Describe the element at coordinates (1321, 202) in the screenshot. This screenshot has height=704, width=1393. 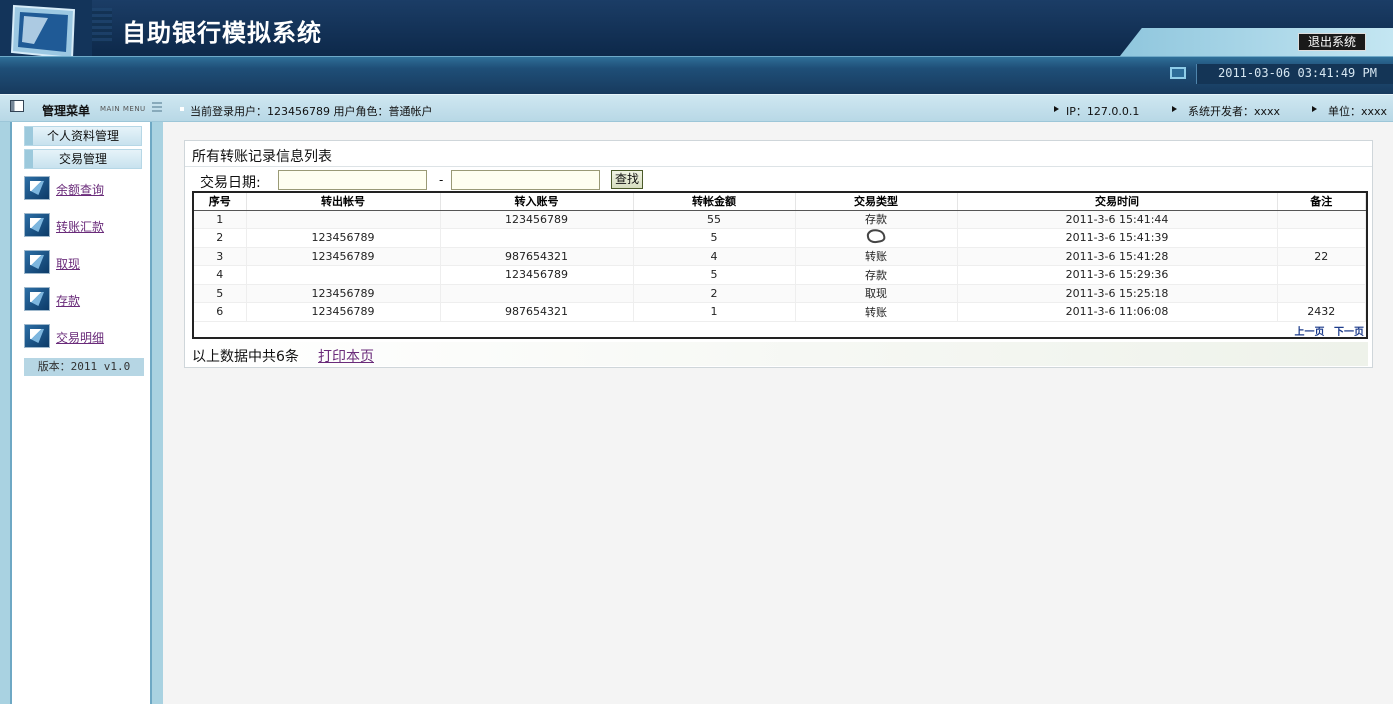
I see `col-header-remark: 备注` at that location.